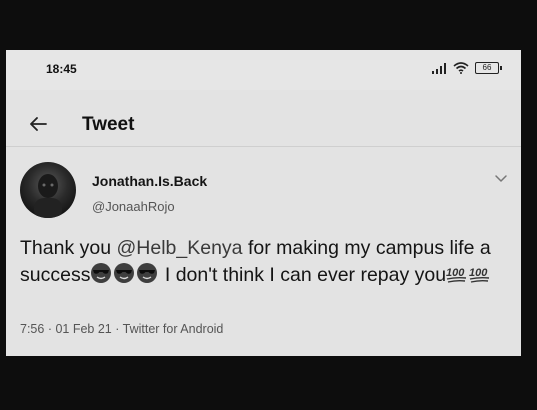 Image resolution: width=537 pixels, height=410 pixels. Describe the element at coordinates (61, 69) in the screenshot. I see `status-time: 18:45` at that location.